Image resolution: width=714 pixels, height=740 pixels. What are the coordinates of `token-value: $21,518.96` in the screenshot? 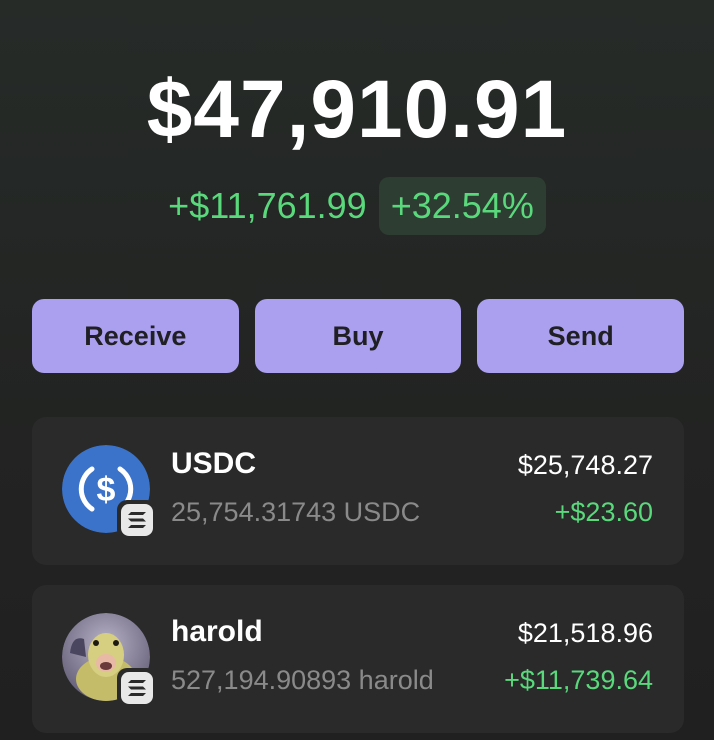 It's located at (585, 633).